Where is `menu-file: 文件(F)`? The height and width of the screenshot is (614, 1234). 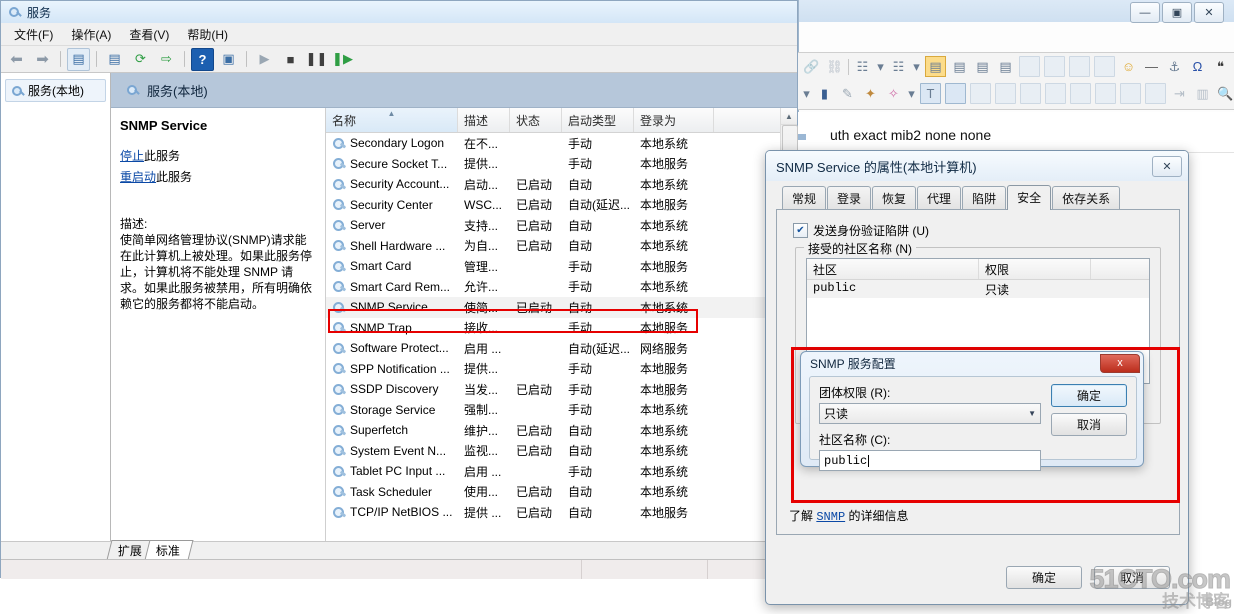 menu-file: 文件(F) is located at coordinates (33, 34).